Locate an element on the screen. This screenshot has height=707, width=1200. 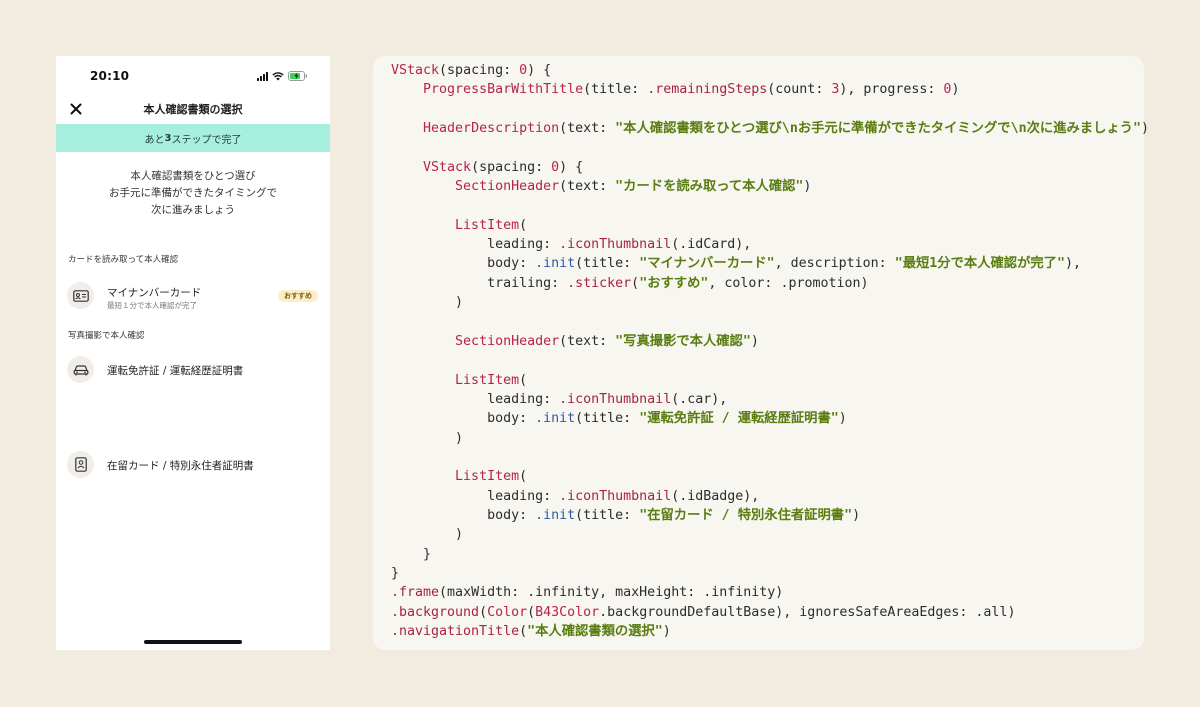
code-token: "運転免許証 / 運転経歴証明書" is located at coordinates (739, 419).